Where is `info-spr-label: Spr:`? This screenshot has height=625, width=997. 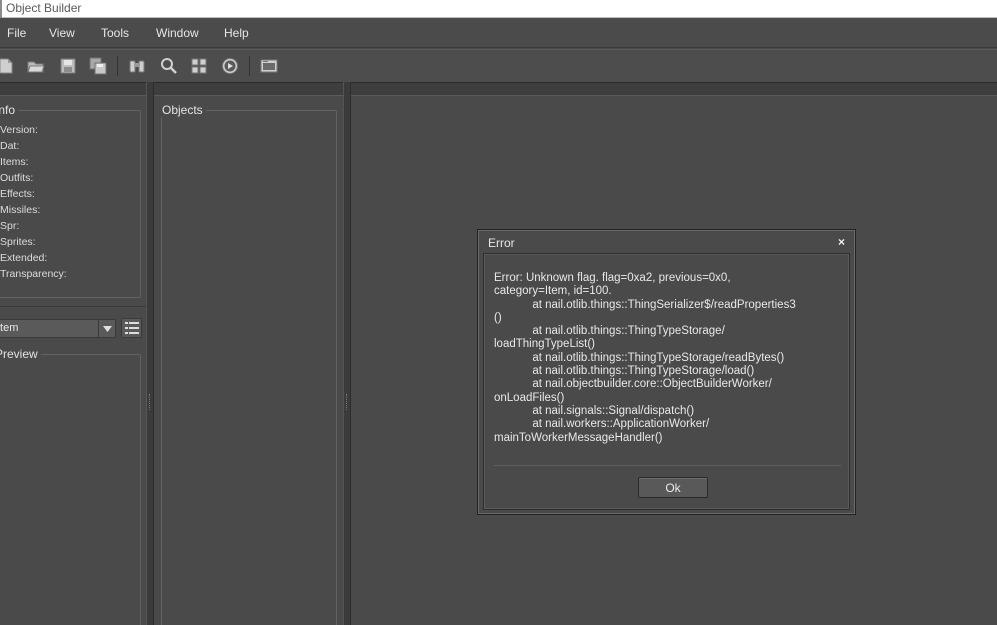 info-spr-label: Spr: is located at coordinates (10, 226).